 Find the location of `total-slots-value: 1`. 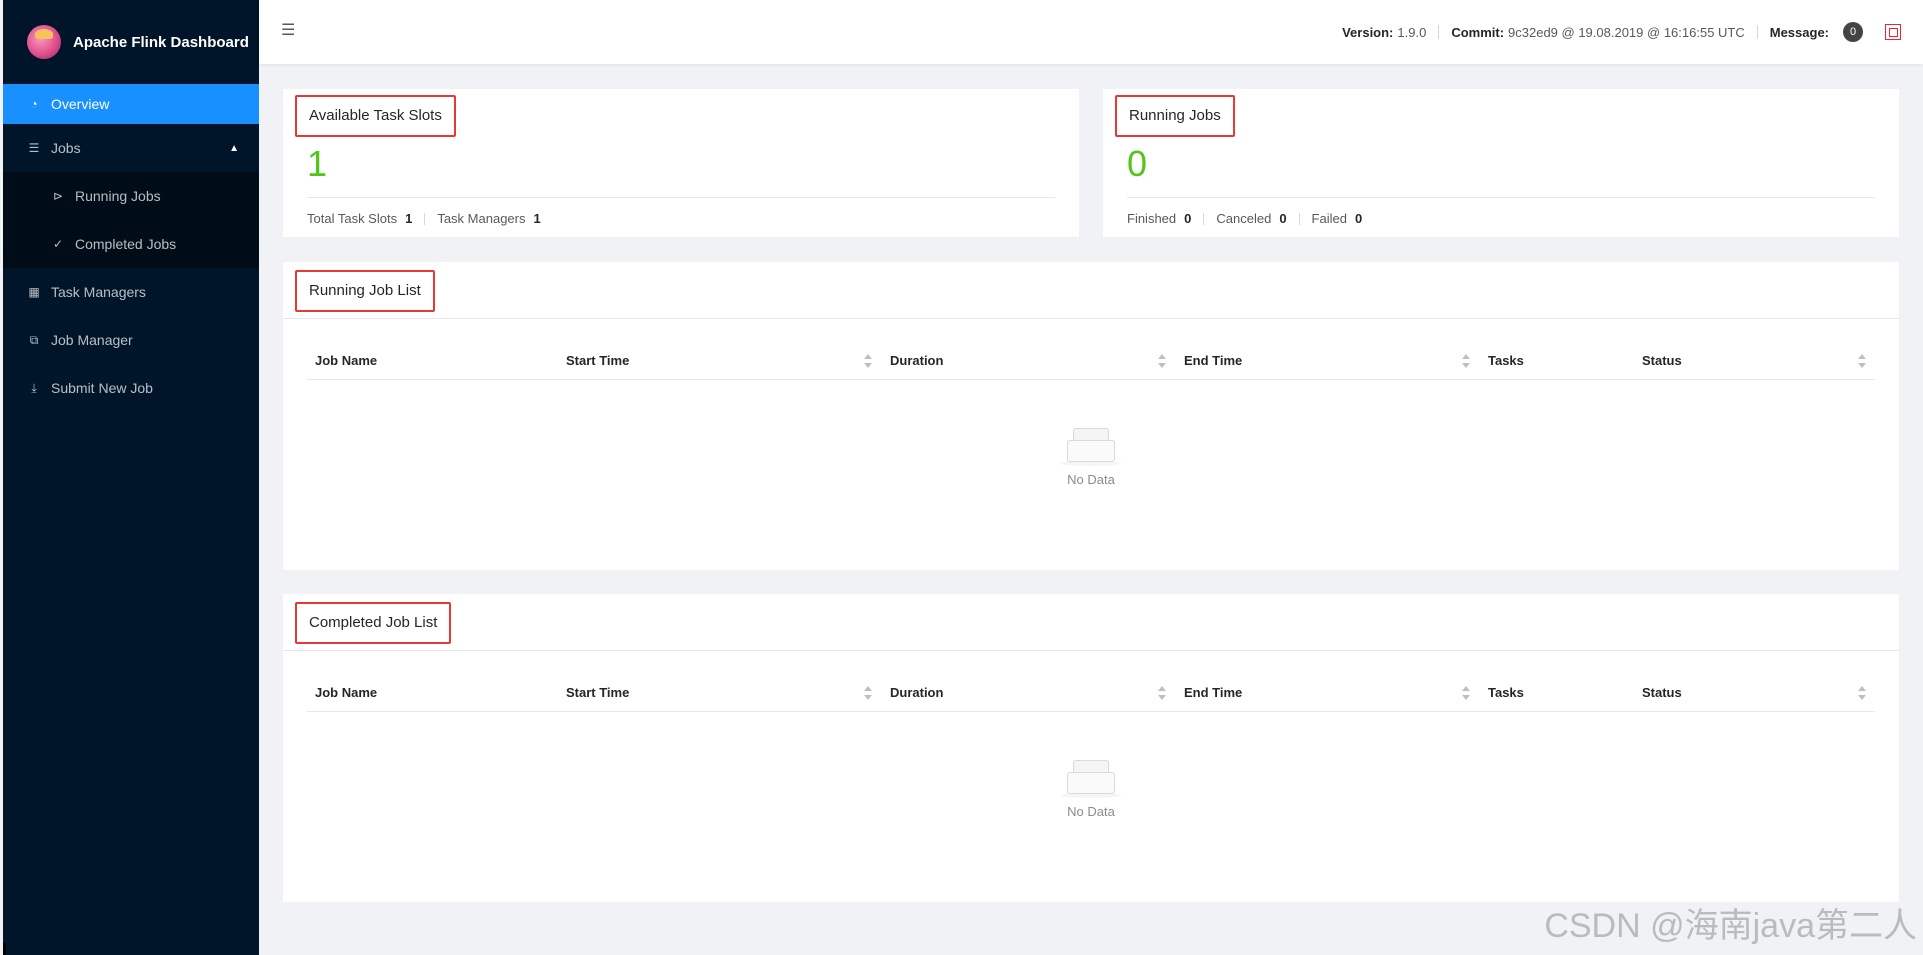

total-slots-value: 1 is located at coordinates (409, 218).